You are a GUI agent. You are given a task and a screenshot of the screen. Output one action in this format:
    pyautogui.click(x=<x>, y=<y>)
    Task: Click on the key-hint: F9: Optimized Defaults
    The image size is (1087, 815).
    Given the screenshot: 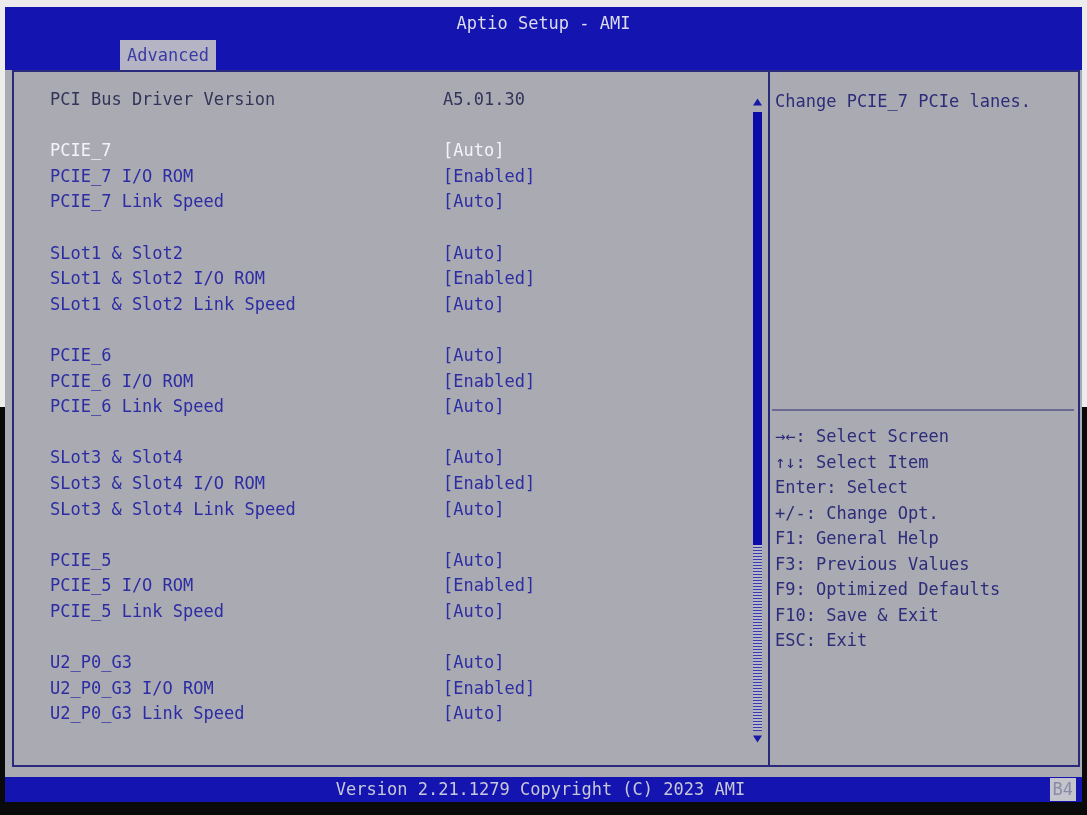 What is the action you would take?
    pyautogui.click(x=888, y=589)
    